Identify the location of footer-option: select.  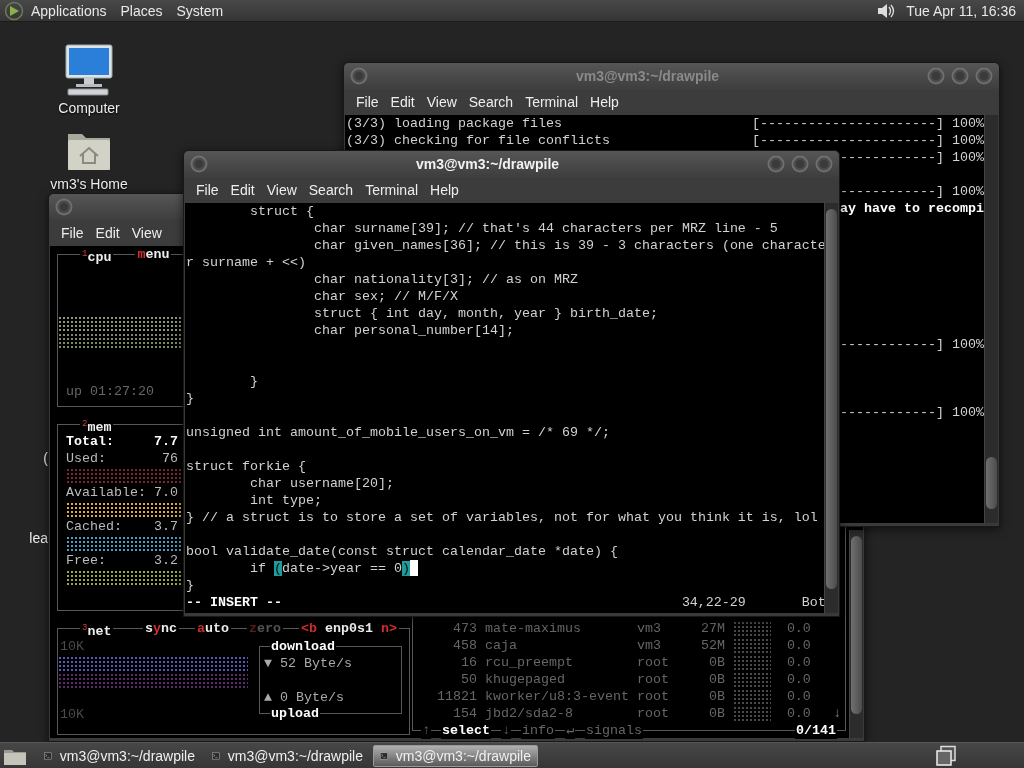
(466, 730).